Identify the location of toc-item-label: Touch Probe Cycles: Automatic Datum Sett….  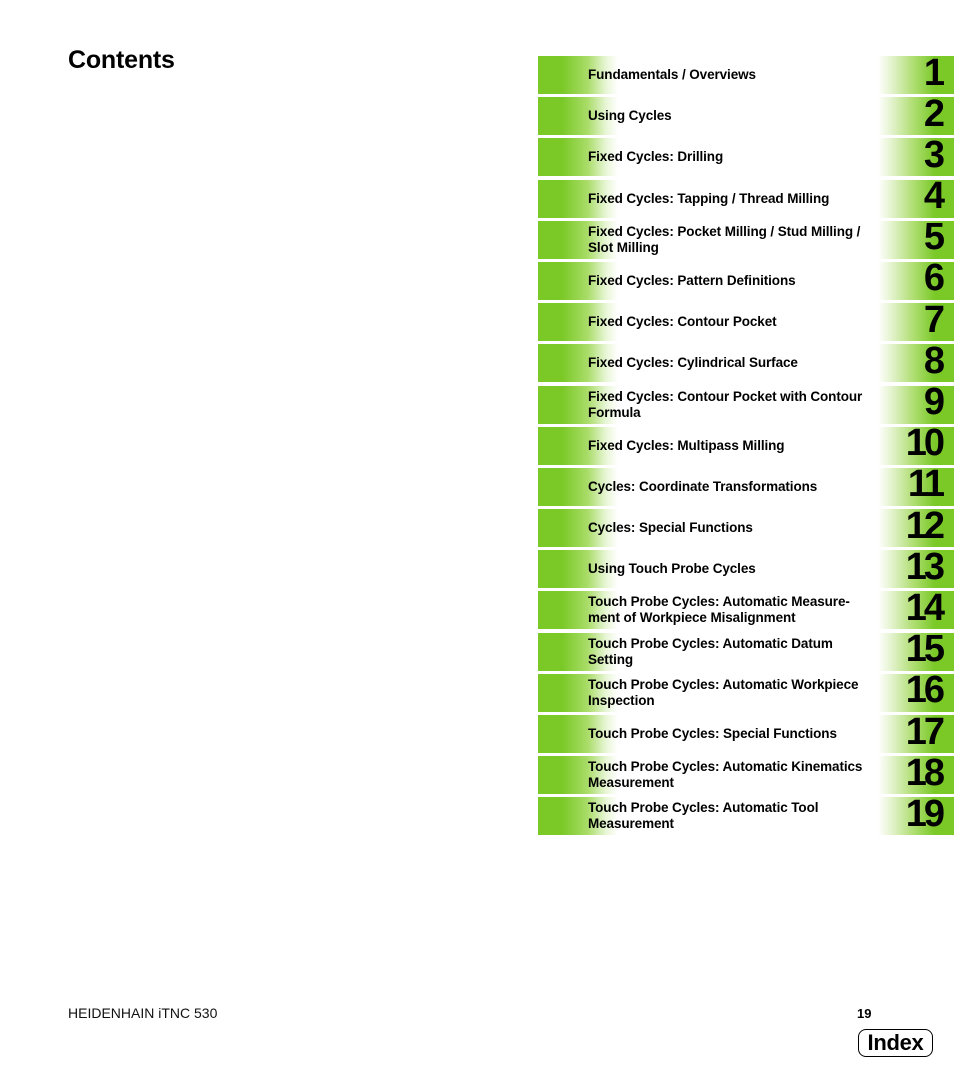
(710, 651).